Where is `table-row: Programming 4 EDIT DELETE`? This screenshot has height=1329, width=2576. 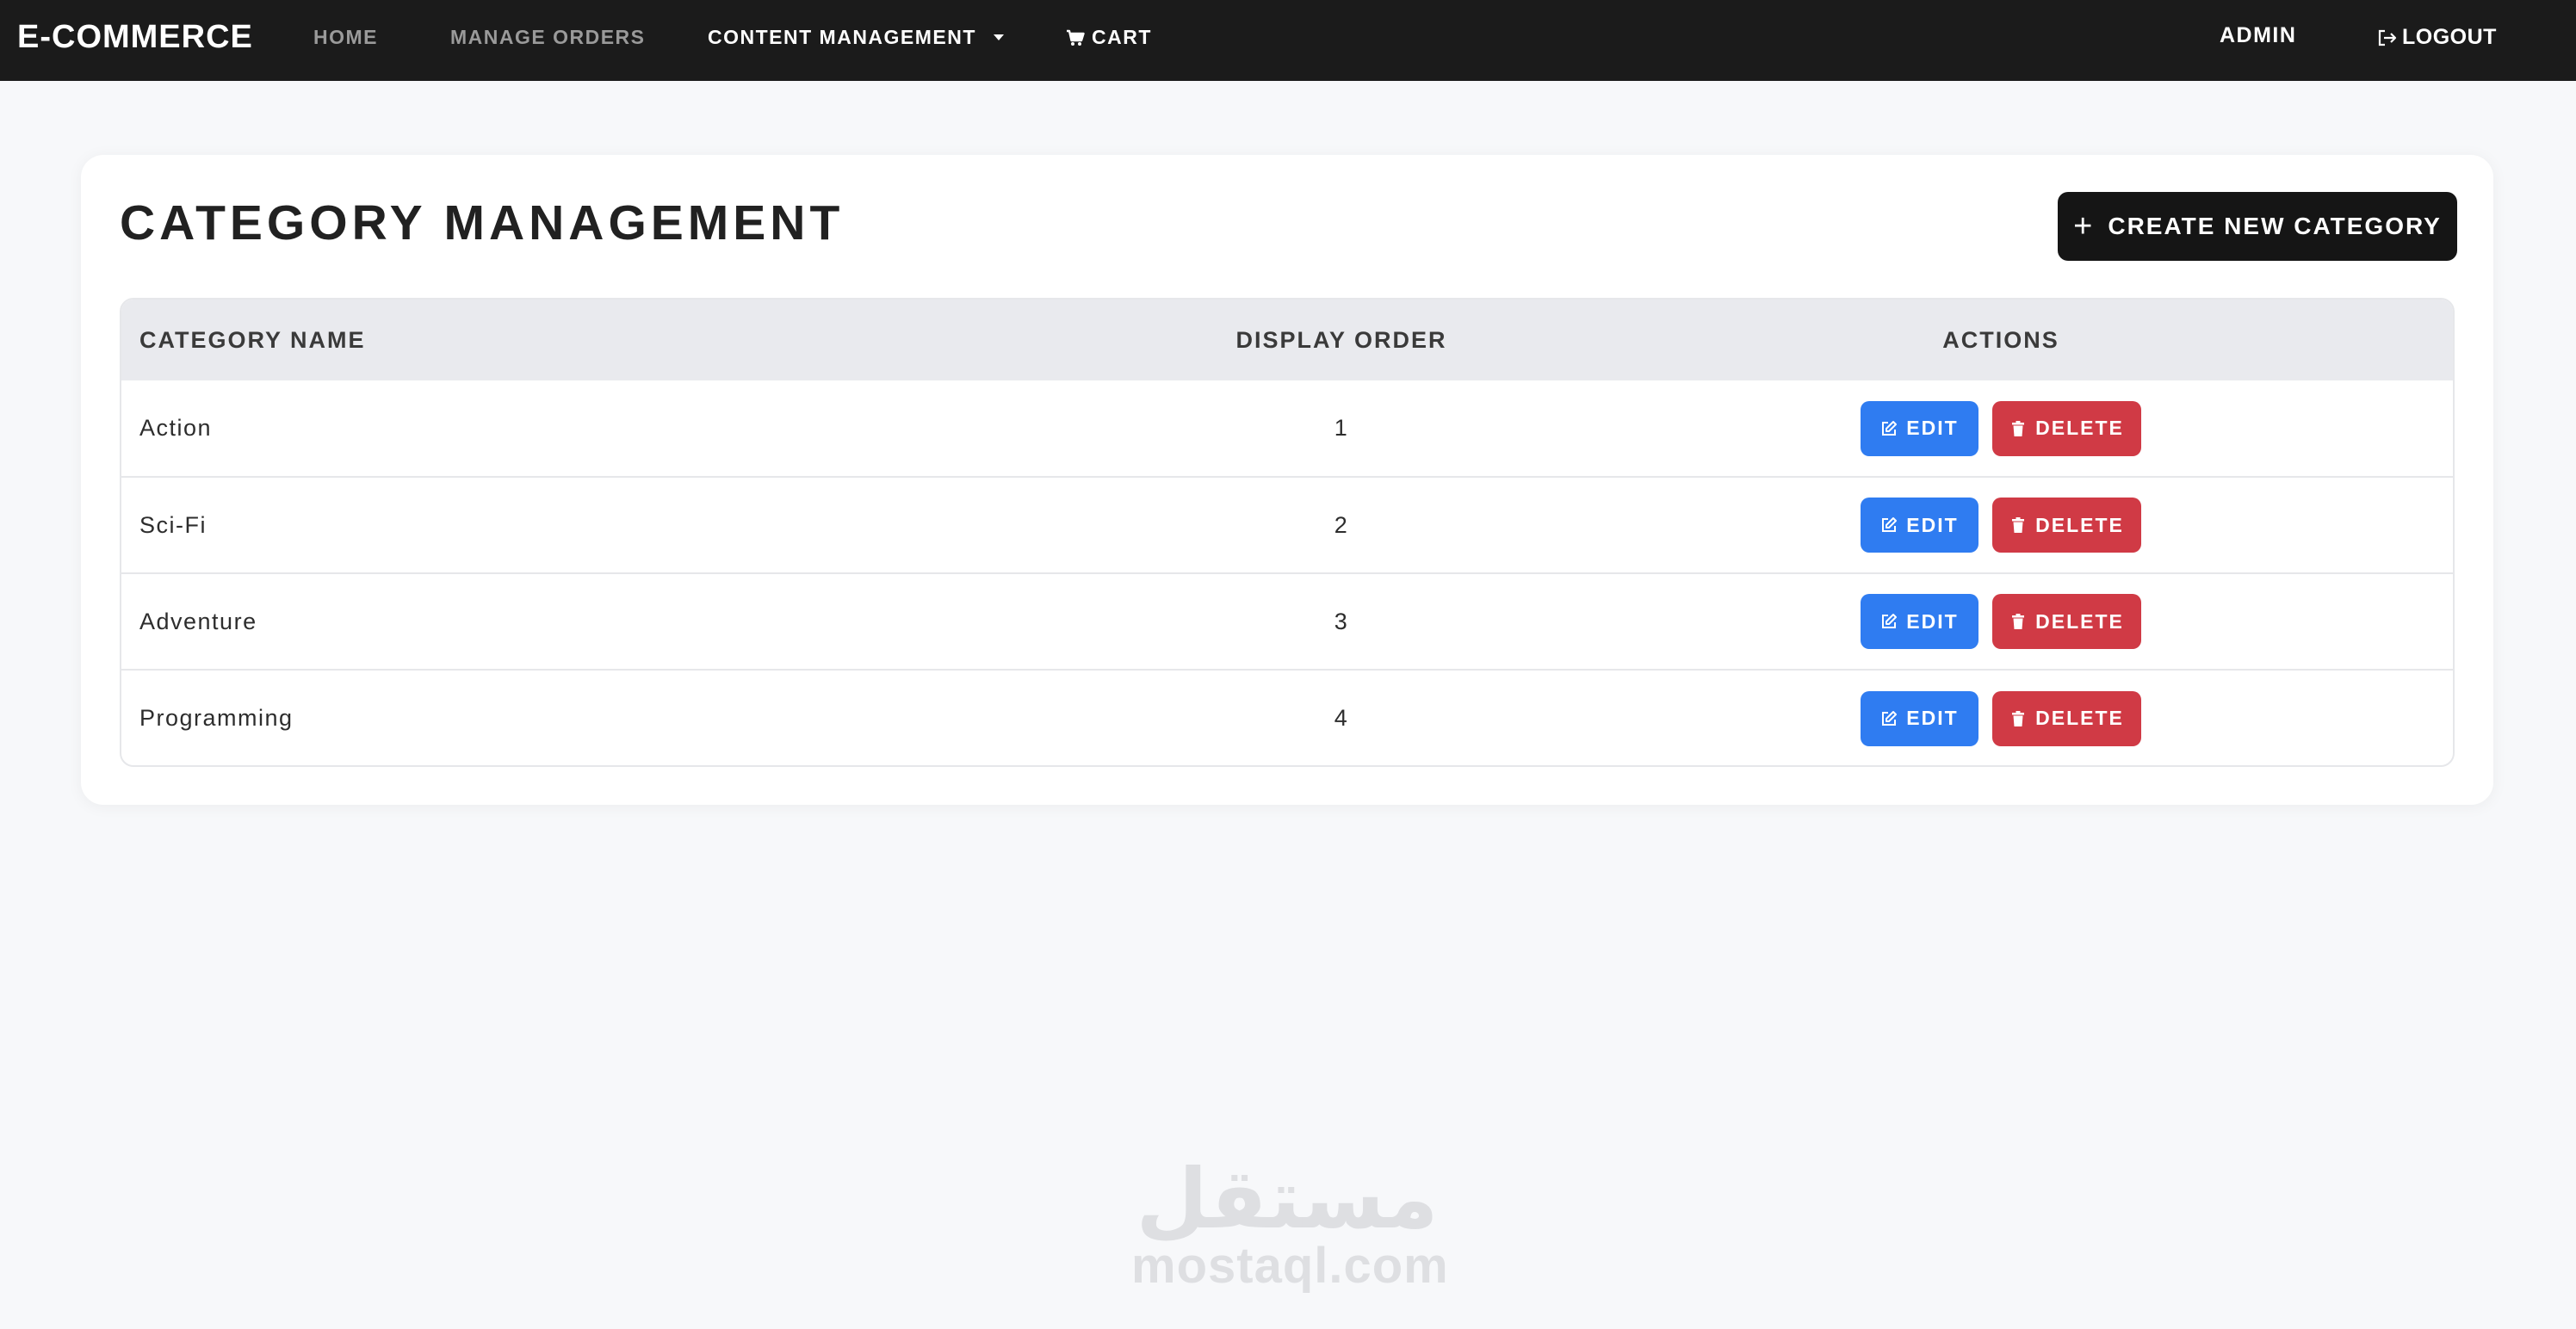
table-row: Programming 4 EDIT DELETE is located at coordinates (1287, 717).